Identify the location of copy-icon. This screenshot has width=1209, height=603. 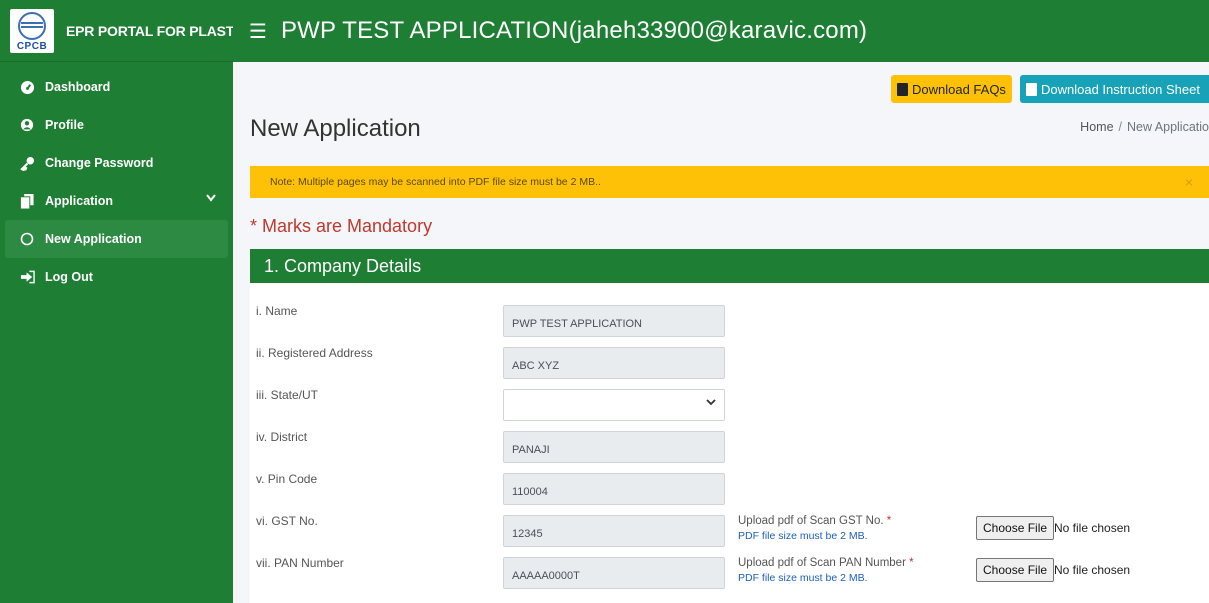
(27, 201).